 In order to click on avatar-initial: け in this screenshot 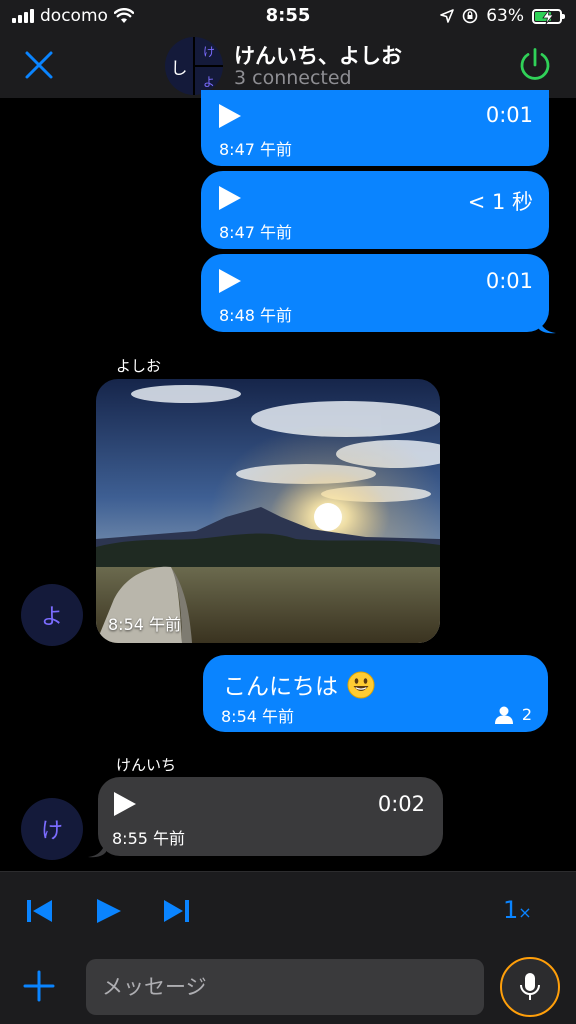, I will do `click(208, 51)`.